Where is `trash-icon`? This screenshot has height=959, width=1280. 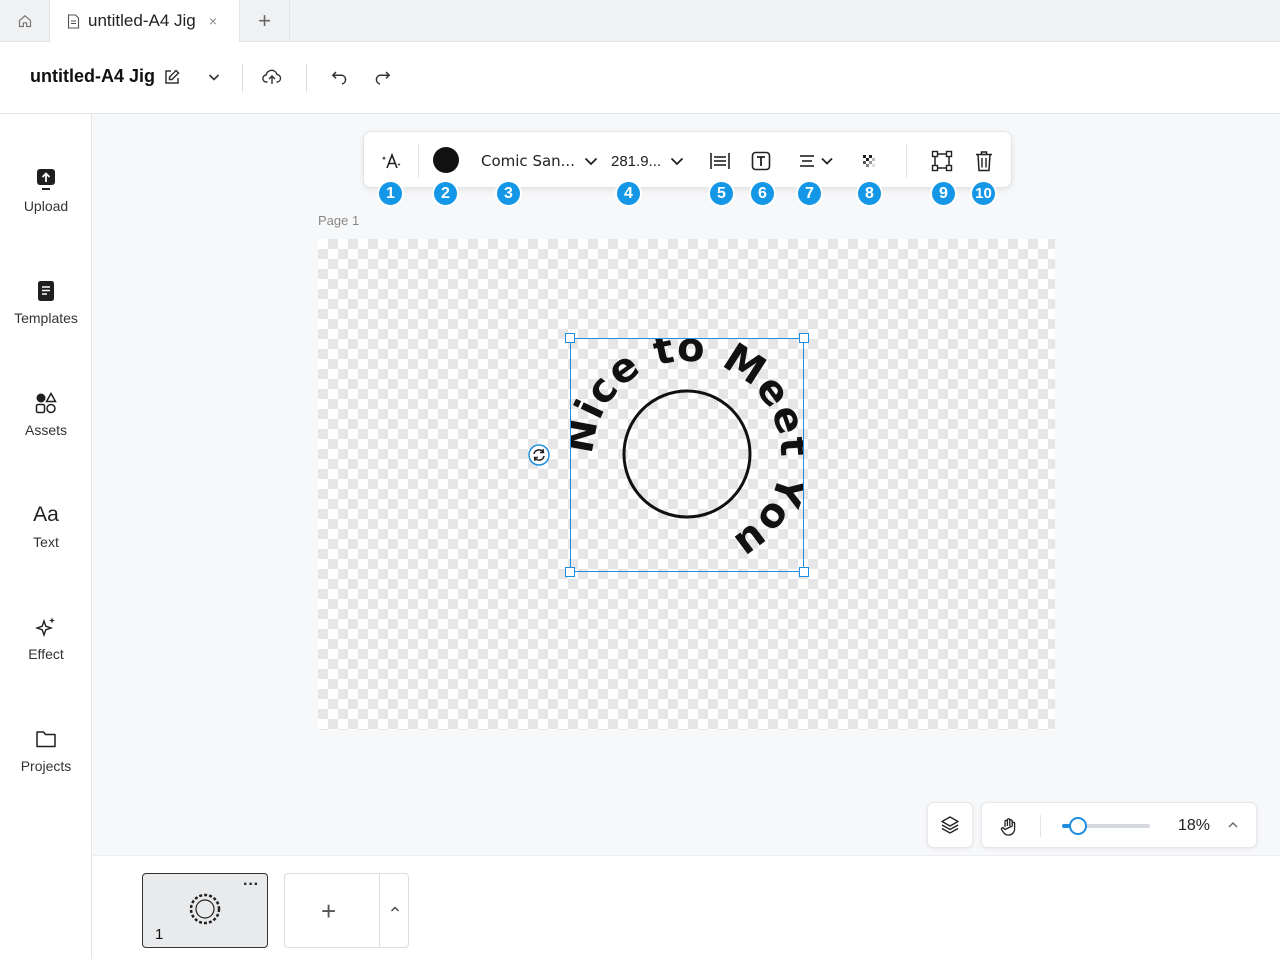 trash-icon is located at coordinates (984, 161).